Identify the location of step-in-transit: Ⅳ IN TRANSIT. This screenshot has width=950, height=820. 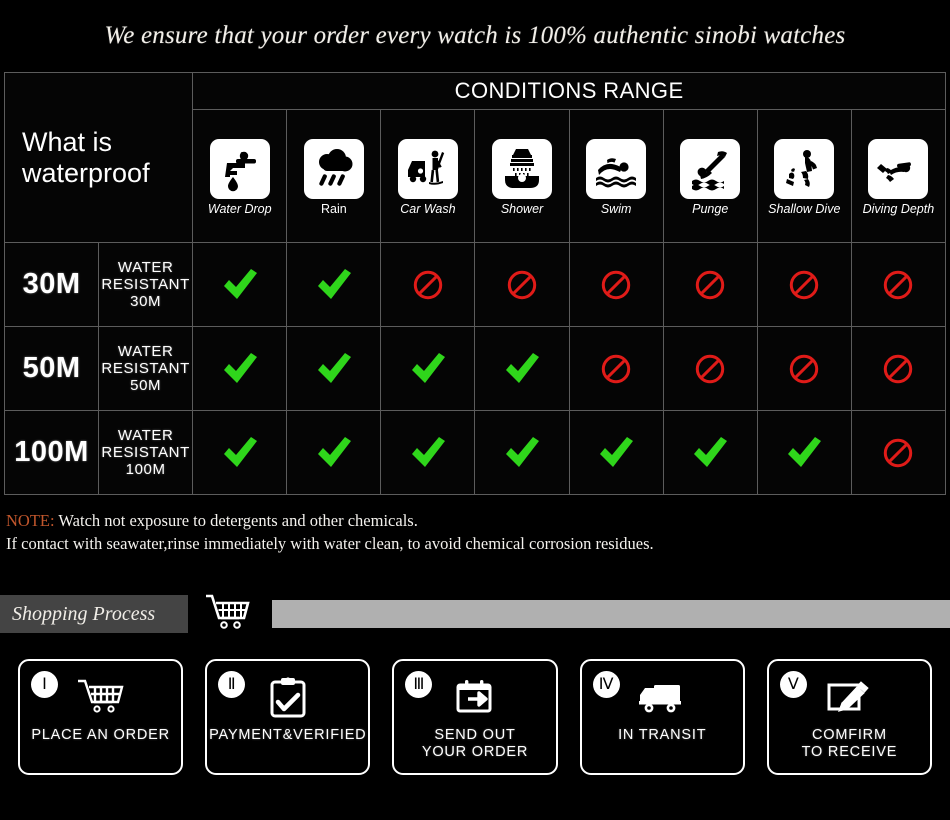
(662, 717).